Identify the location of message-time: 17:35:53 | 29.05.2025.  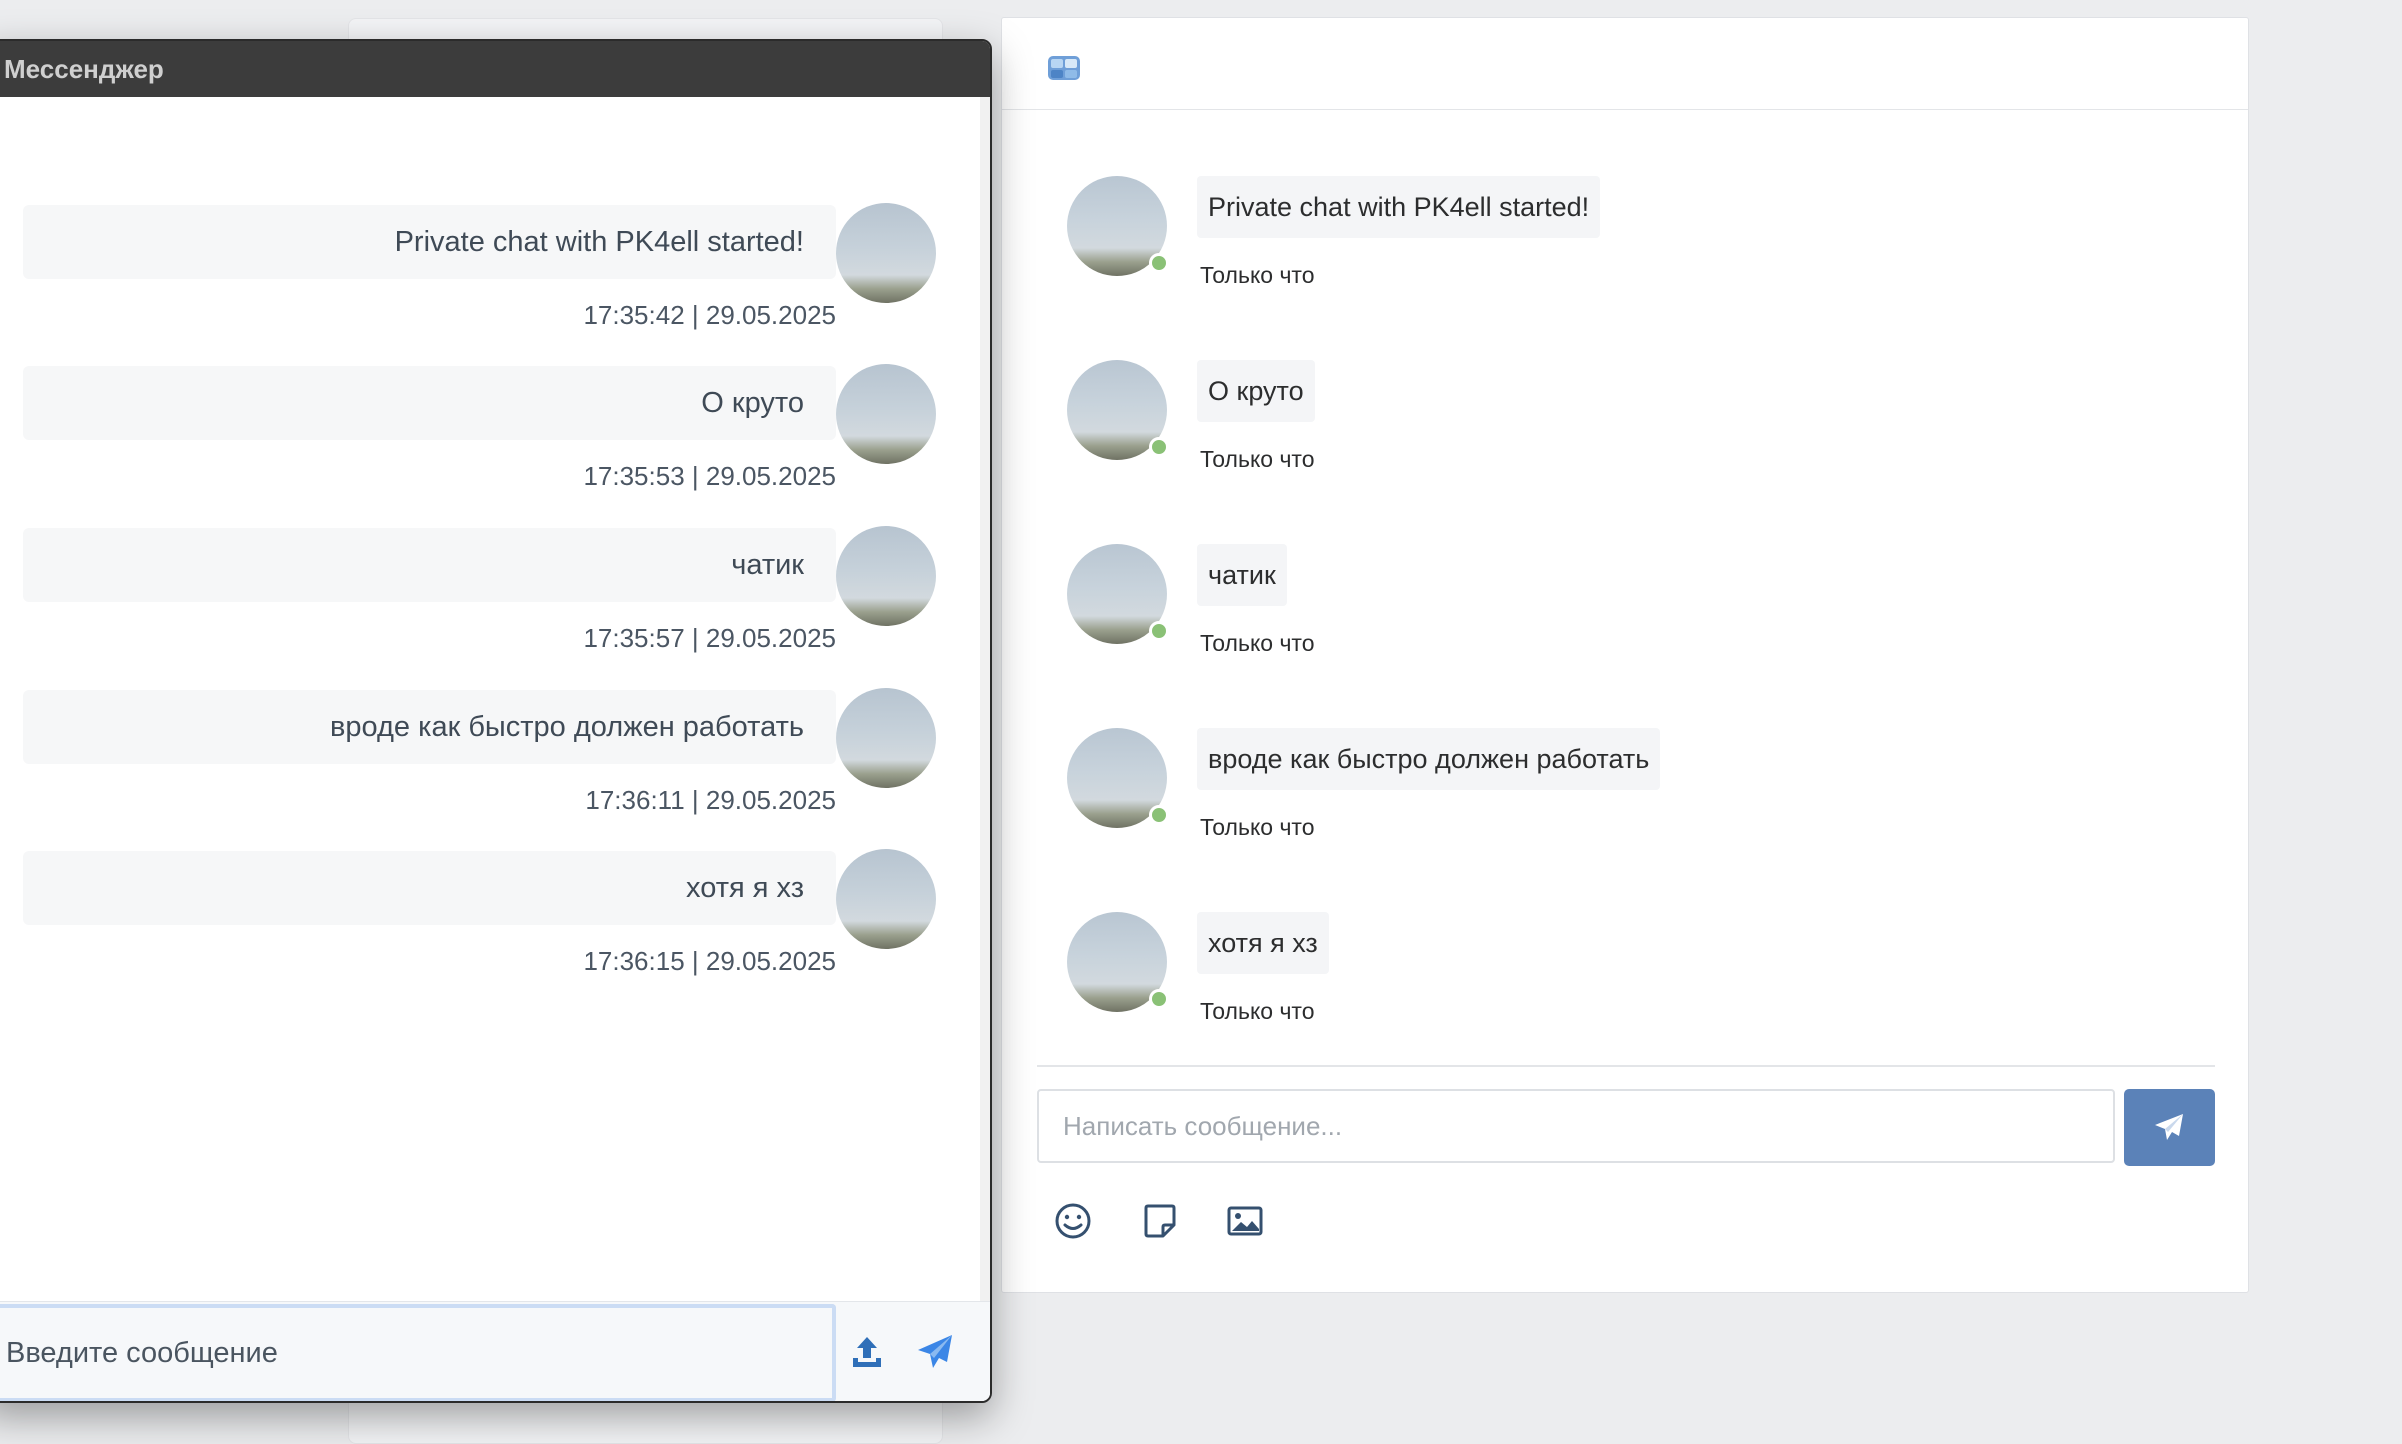
(709, 476).